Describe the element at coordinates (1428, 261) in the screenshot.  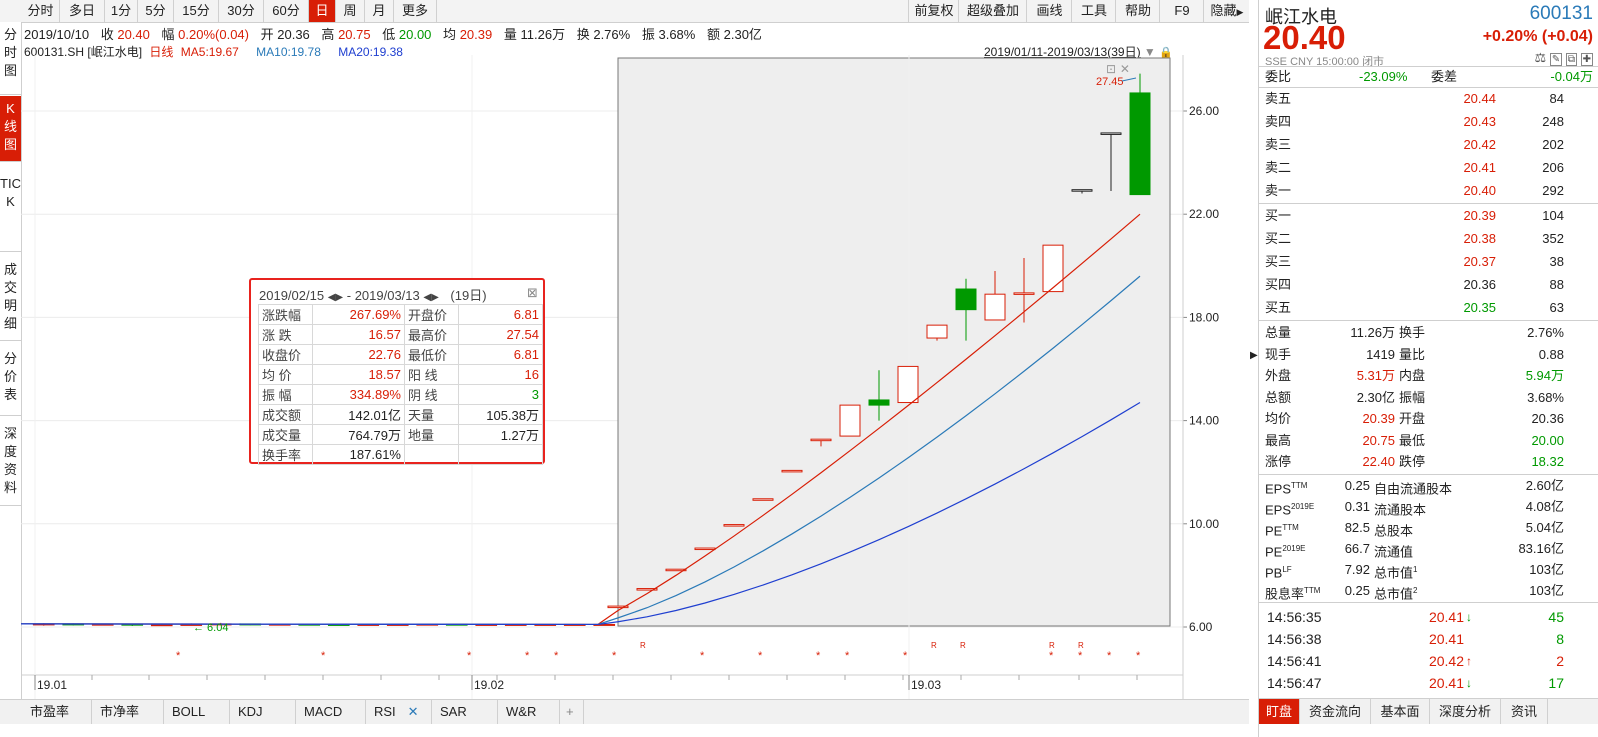
I see `bid-row: 买三 20.37 38` at that location.